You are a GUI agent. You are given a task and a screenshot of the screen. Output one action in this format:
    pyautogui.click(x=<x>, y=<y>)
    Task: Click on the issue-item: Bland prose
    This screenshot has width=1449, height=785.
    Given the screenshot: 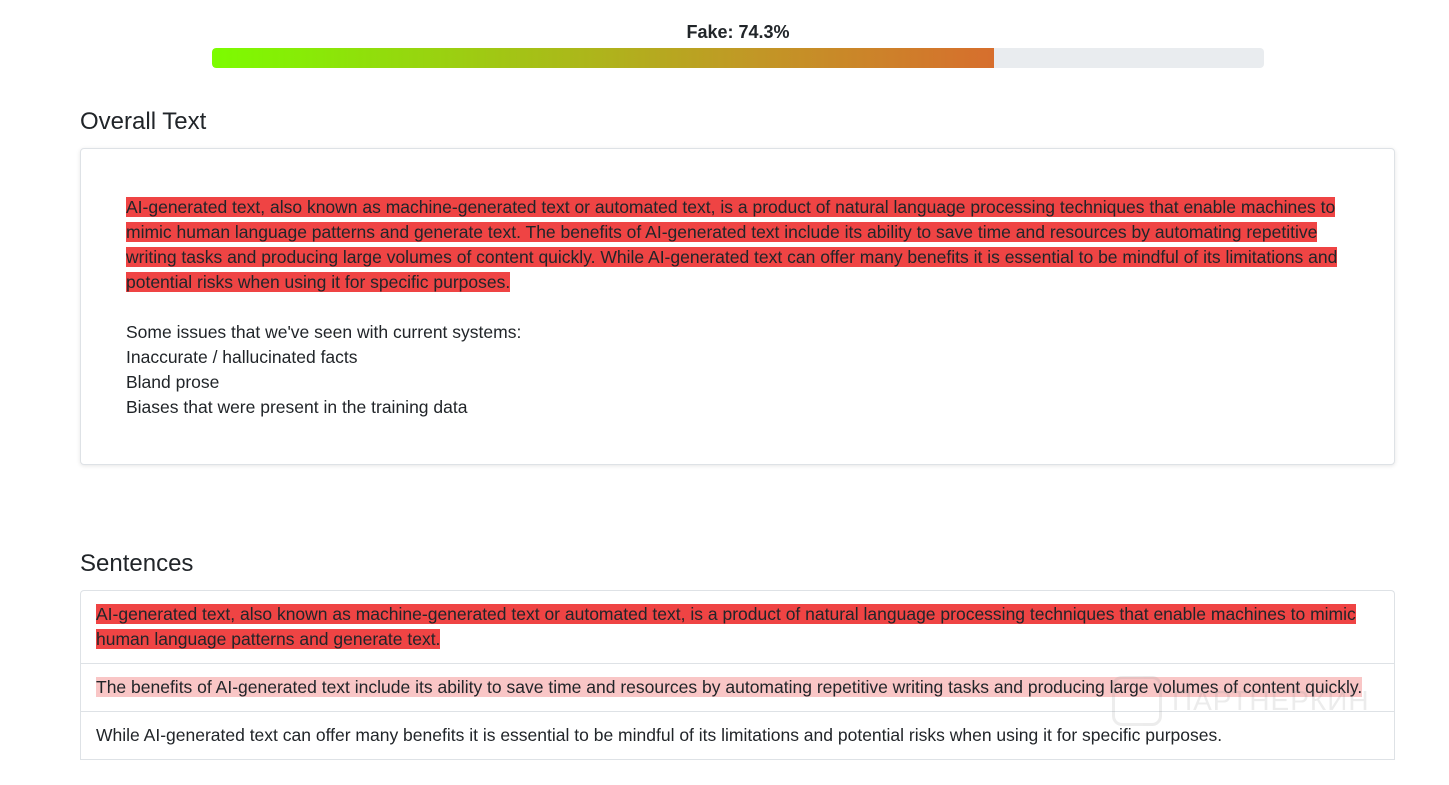 What is the action you would take?
    pyautogui.click(x=173, y=382)
    